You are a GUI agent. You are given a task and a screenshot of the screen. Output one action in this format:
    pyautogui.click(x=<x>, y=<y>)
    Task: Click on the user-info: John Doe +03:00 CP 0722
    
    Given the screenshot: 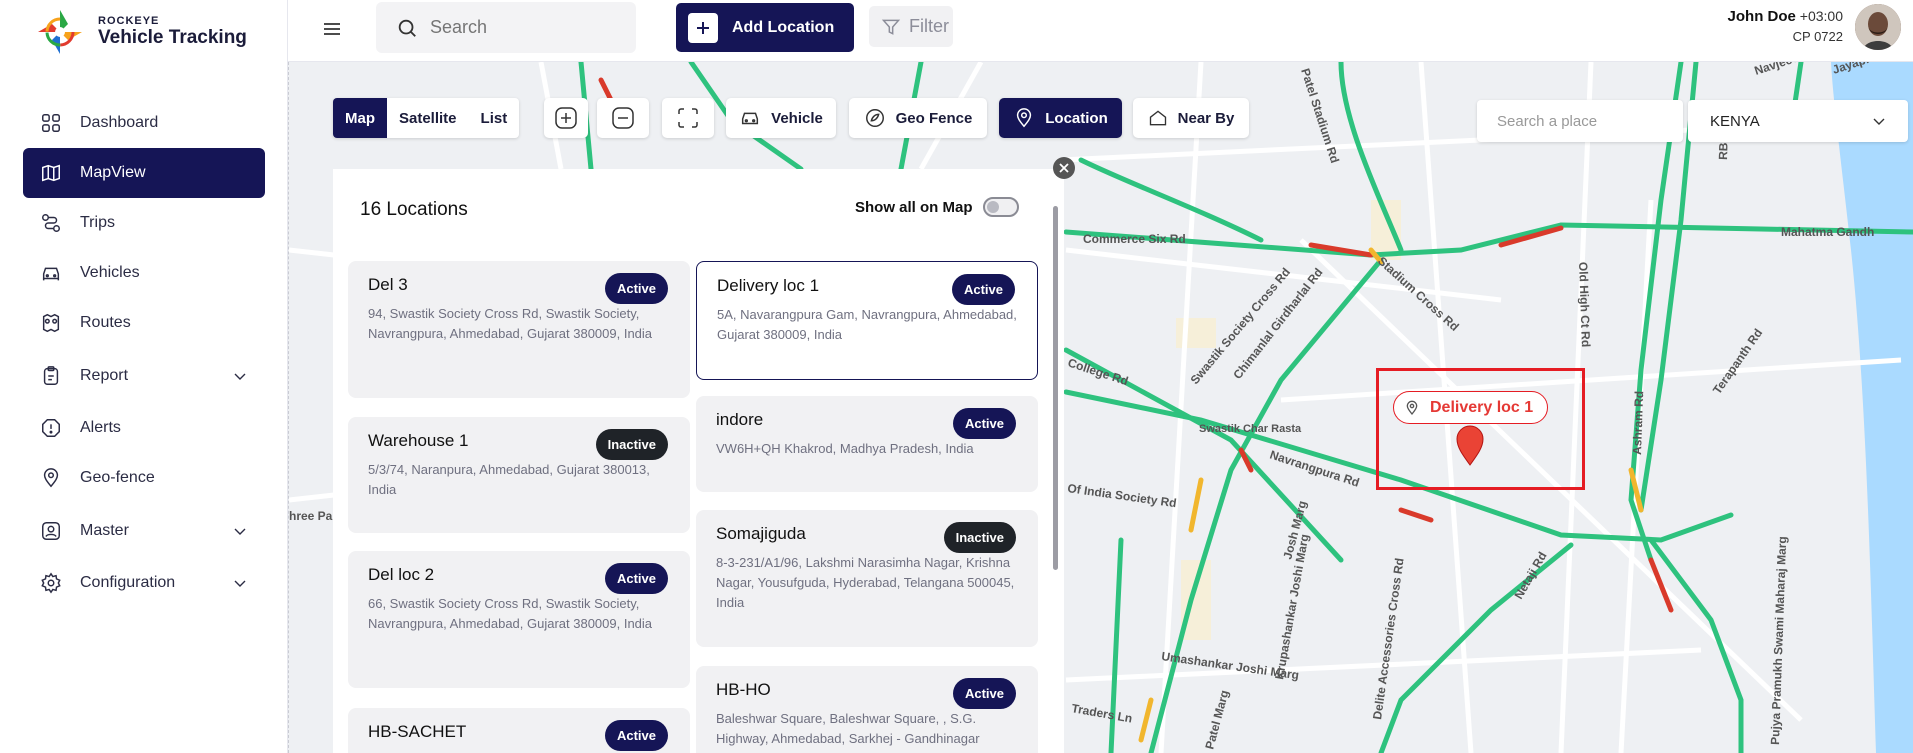 What is the action you would take?
    pyautogui.click(x=1785, y=26)
    